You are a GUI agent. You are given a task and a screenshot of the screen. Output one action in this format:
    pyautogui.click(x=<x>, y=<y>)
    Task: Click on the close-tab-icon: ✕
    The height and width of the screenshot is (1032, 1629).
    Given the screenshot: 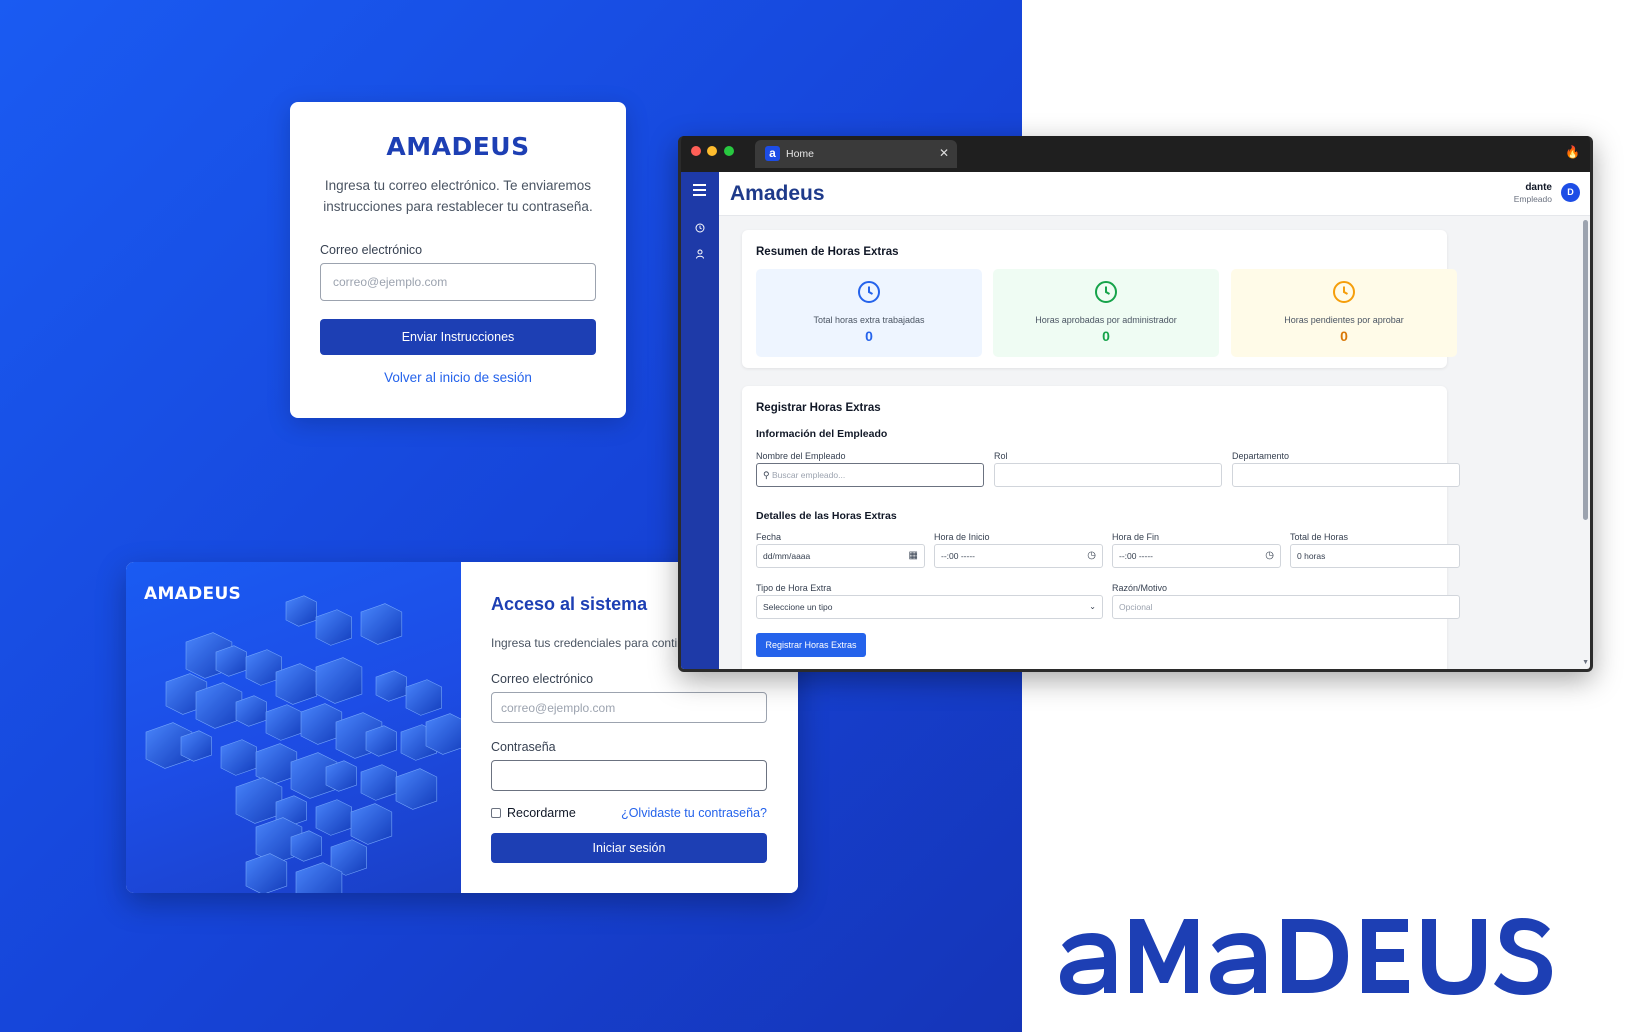 What is the action you would take?
    pyautogui.click(x=944, y=153)
    